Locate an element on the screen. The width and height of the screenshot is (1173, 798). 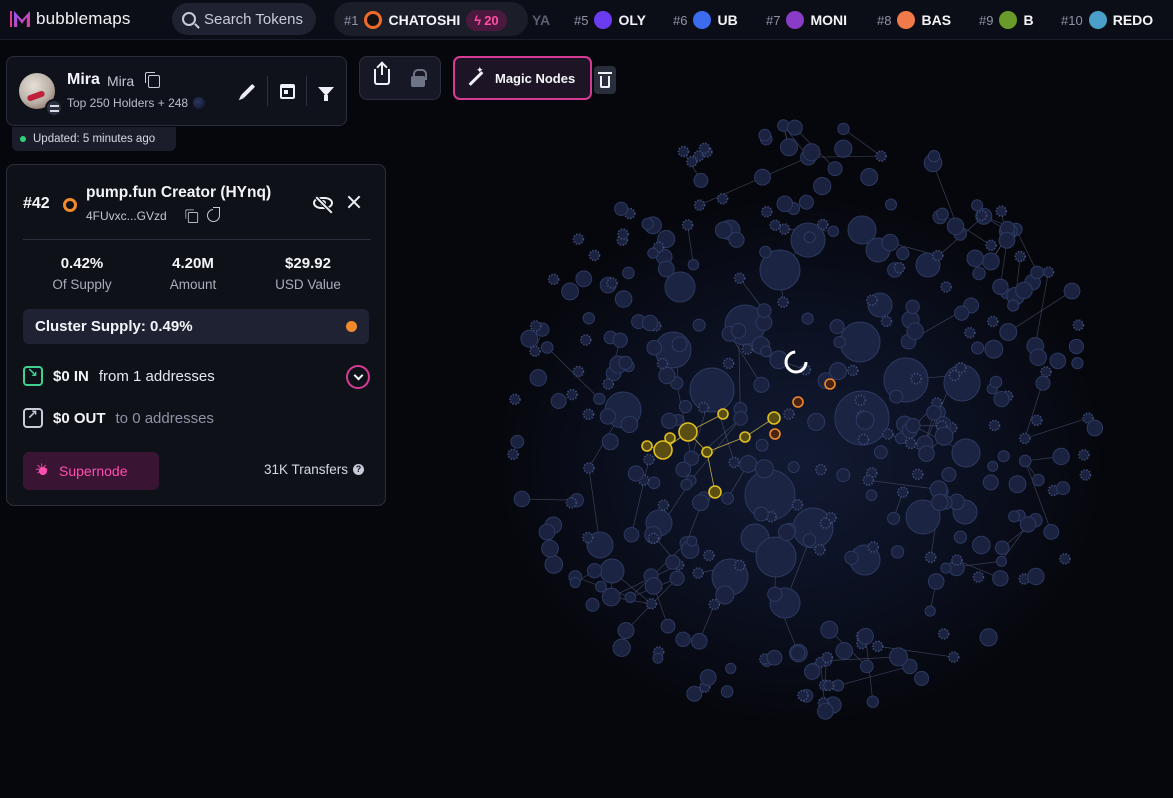
copy-icon is located at coordinates (192, 216).